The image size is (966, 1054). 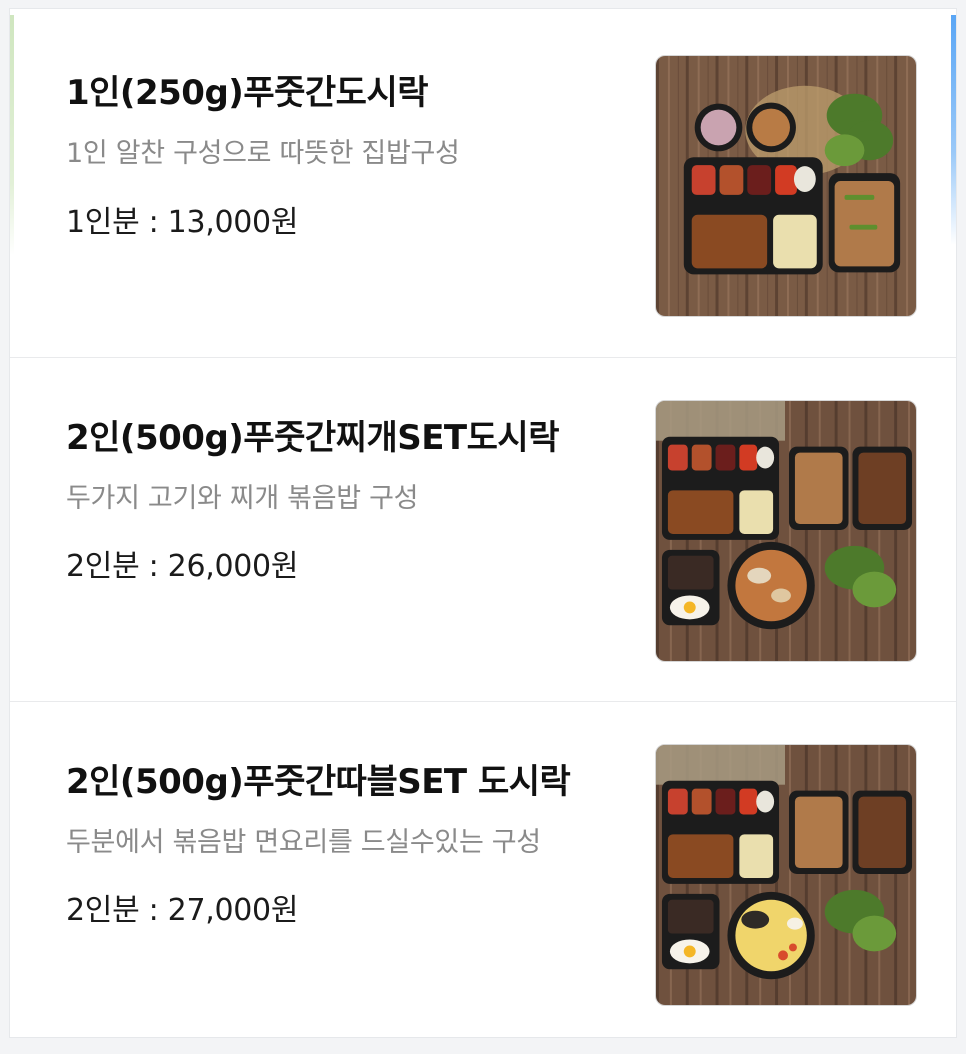 I want to click on menu-item-price: 2인분 : 26,000원, so click(x=182, y=566).